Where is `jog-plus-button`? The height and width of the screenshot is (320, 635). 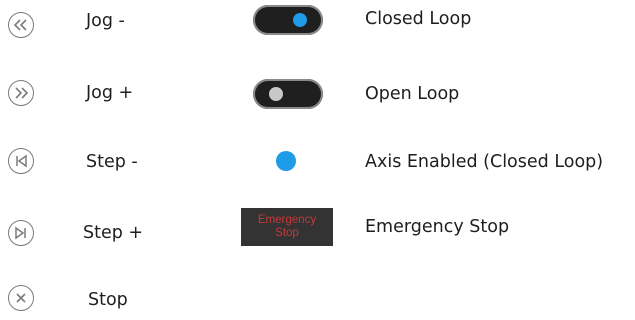 jog-plus-button is located at coordinates (21, 93).